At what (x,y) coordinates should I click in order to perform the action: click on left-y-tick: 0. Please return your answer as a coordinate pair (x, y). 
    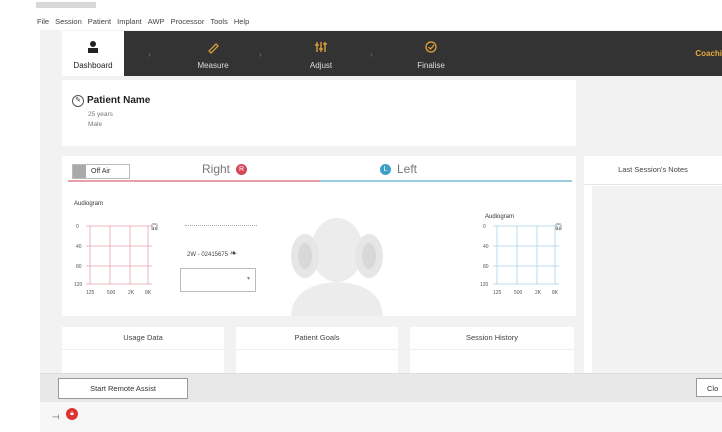
    Looking at the image, I should click on (484, 227).